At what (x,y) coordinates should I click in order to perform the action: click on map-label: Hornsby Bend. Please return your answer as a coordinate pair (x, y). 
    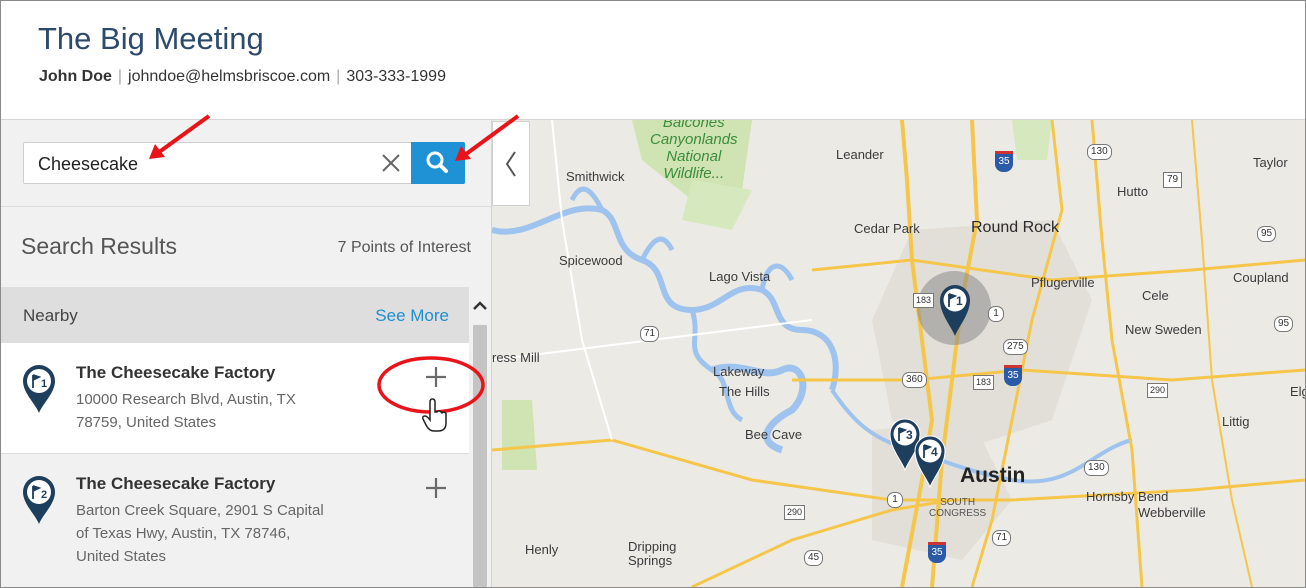
    Looking at the image, I should click on (1127, 496).